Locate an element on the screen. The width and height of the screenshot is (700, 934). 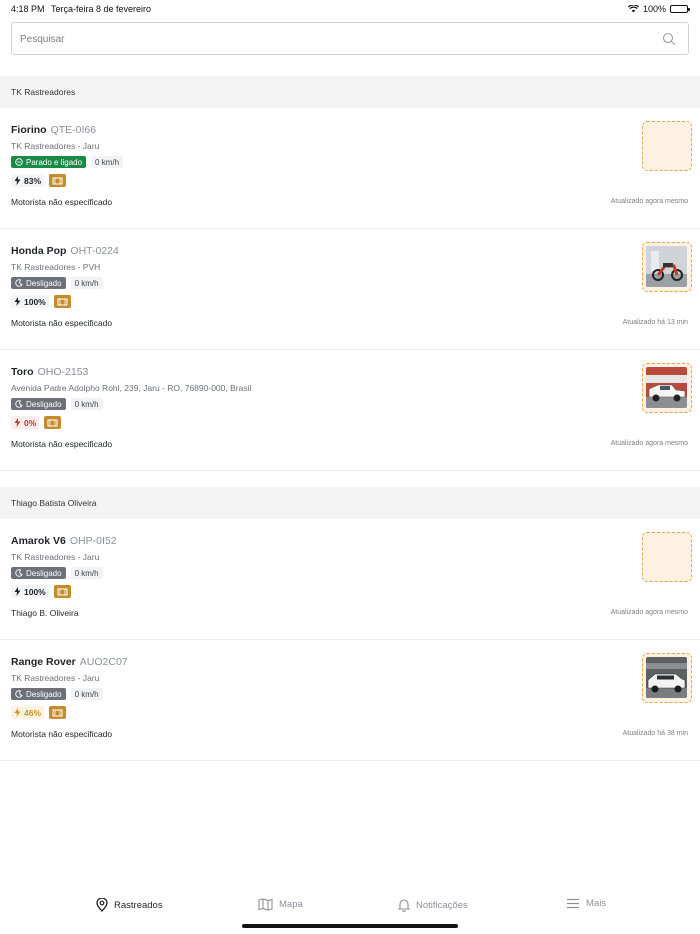
tab-mapa: Mapa is located at coordinates (280, 904).